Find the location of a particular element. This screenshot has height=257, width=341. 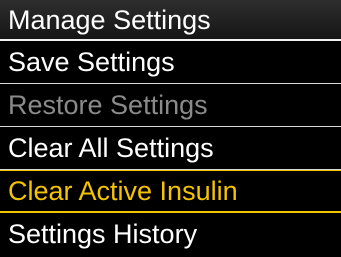

page-title: Manage Settings is located at coordinates (109, 20).